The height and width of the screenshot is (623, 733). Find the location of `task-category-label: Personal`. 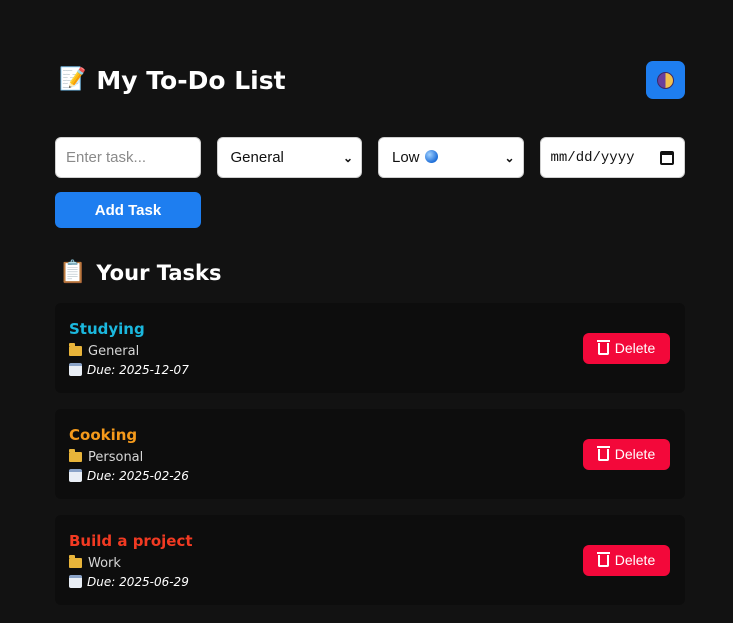

task-category-label: Personal is located at coordinates (116, 457).